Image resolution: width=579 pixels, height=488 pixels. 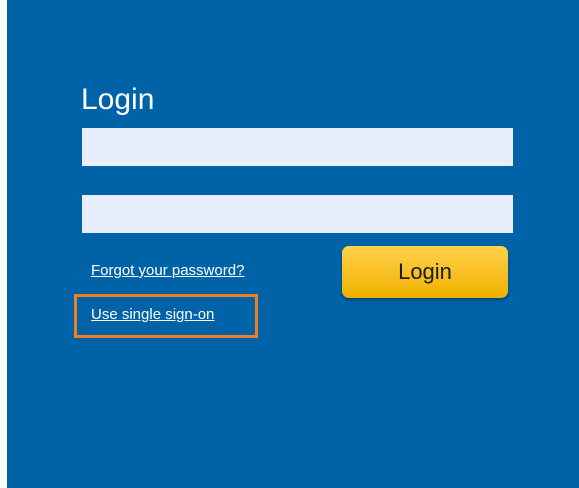 I want to click on sso-link: Use single sign-on, so click(x=152, y=314).